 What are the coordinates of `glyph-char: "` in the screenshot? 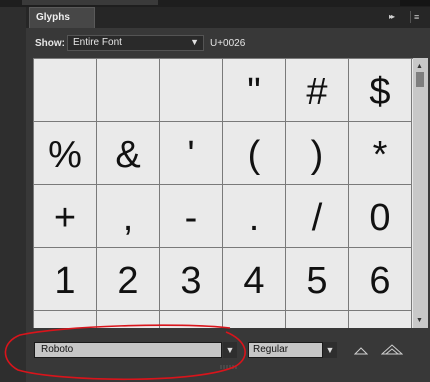 It's located at (254, 91).